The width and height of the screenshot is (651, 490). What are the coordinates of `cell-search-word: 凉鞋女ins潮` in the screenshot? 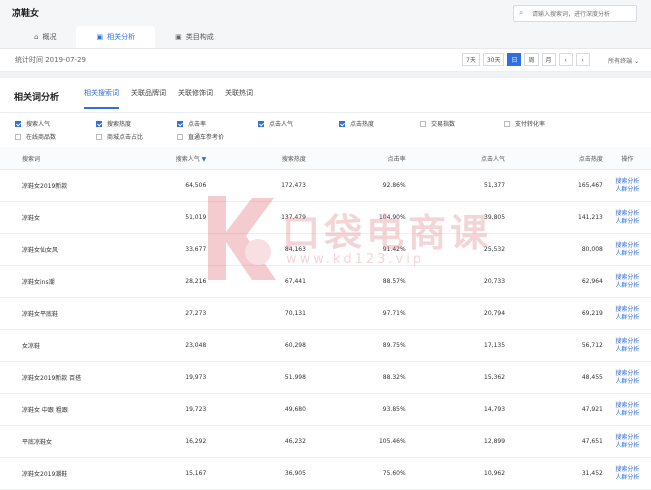 It's located at (73, 281).